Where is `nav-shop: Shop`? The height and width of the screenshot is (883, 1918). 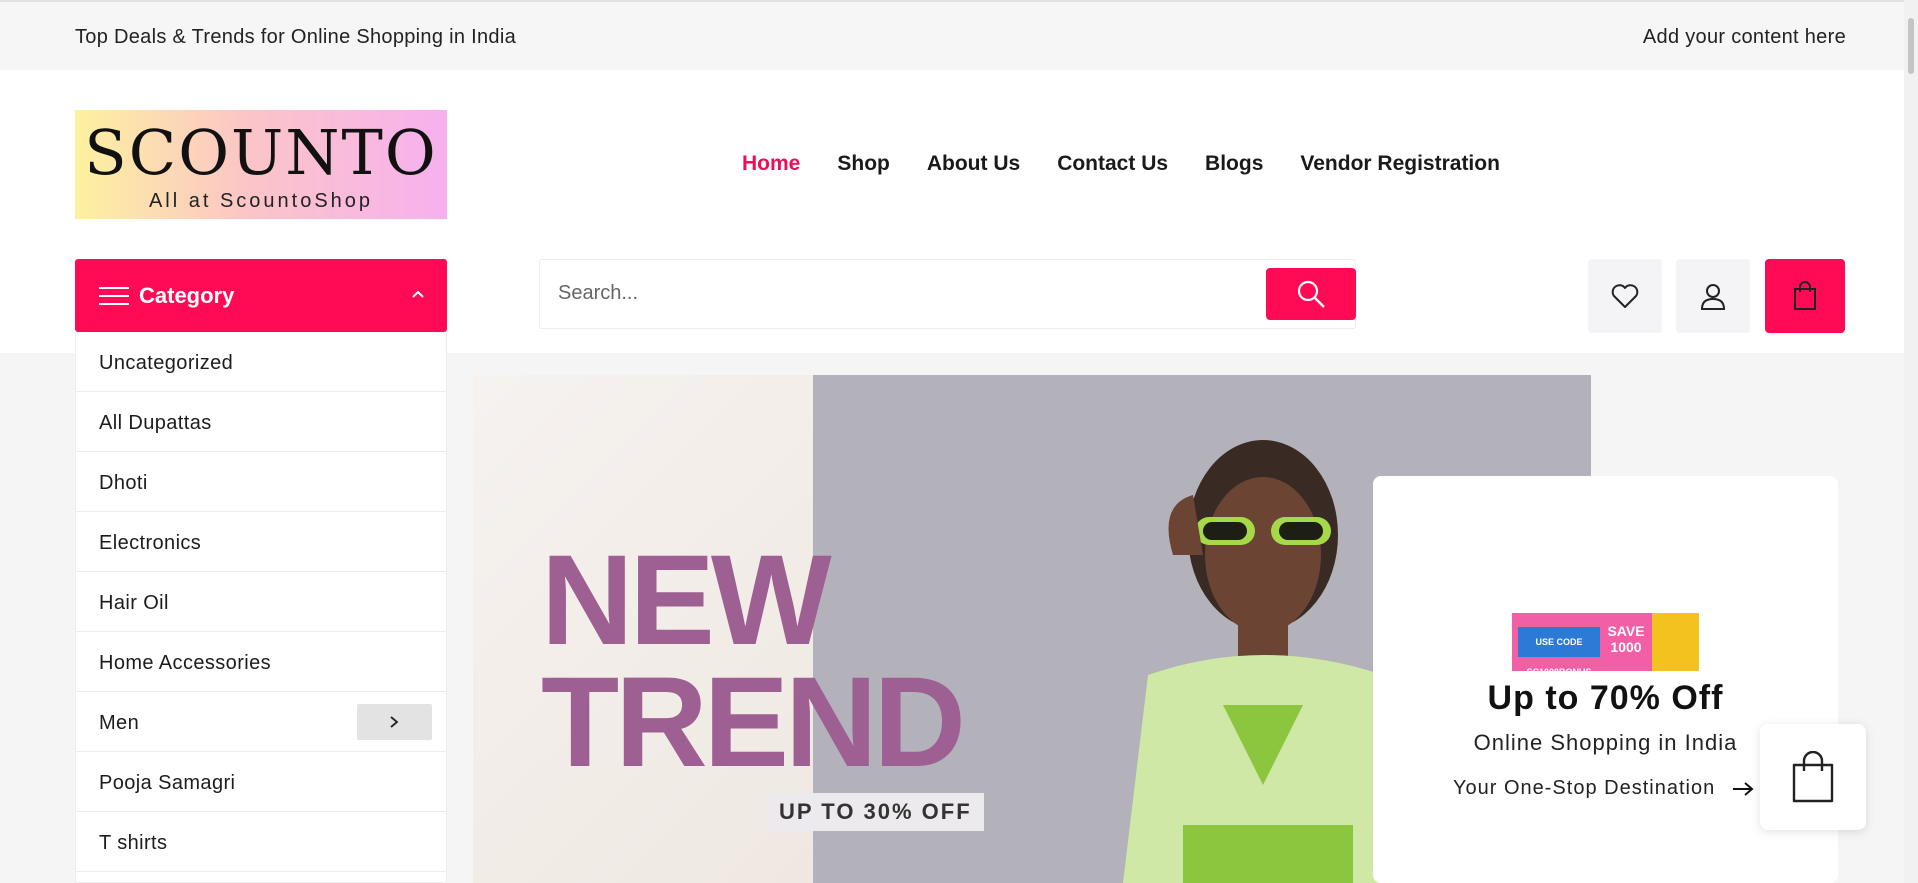 nav-shop: Shop is located at coordinates (863, 164).